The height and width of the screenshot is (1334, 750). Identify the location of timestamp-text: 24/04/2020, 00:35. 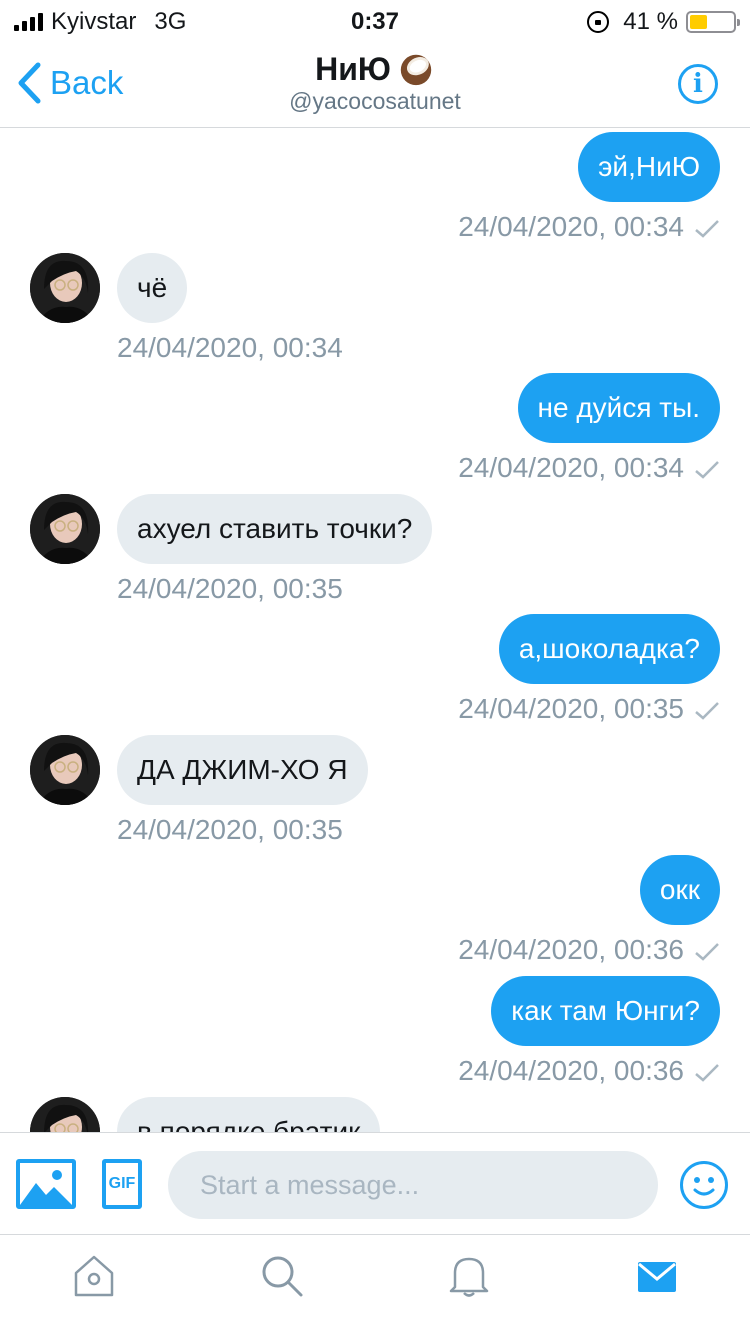
(571, 708).